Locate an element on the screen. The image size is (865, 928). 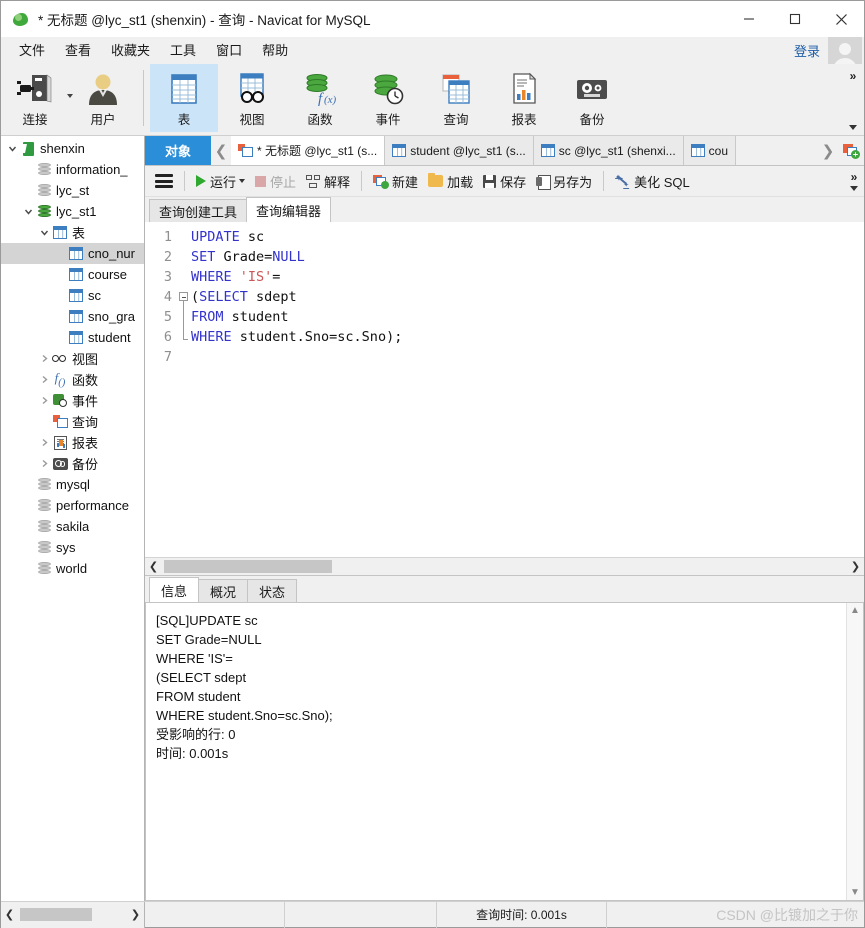
scroll-thumb is located at coordinates (248, 566).